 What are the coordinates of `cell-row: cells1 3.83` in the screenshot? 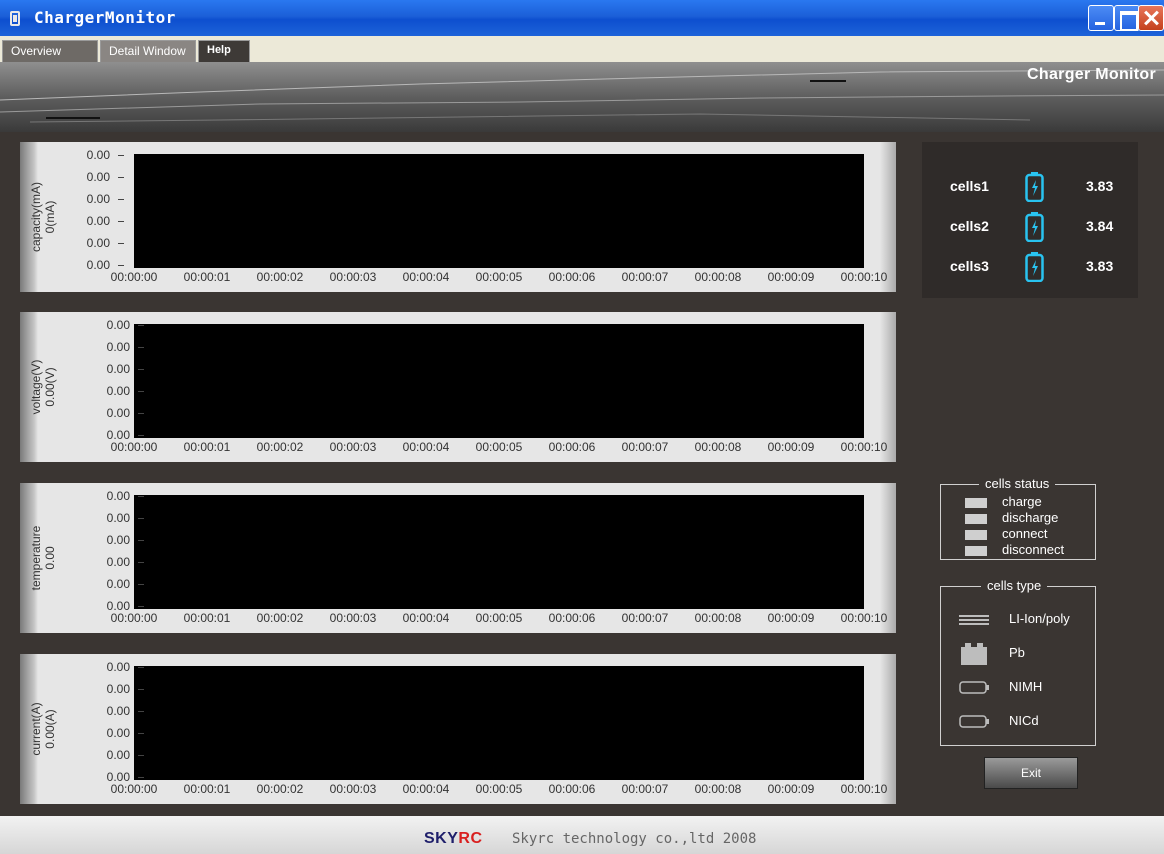 It's located at (1030, 187).